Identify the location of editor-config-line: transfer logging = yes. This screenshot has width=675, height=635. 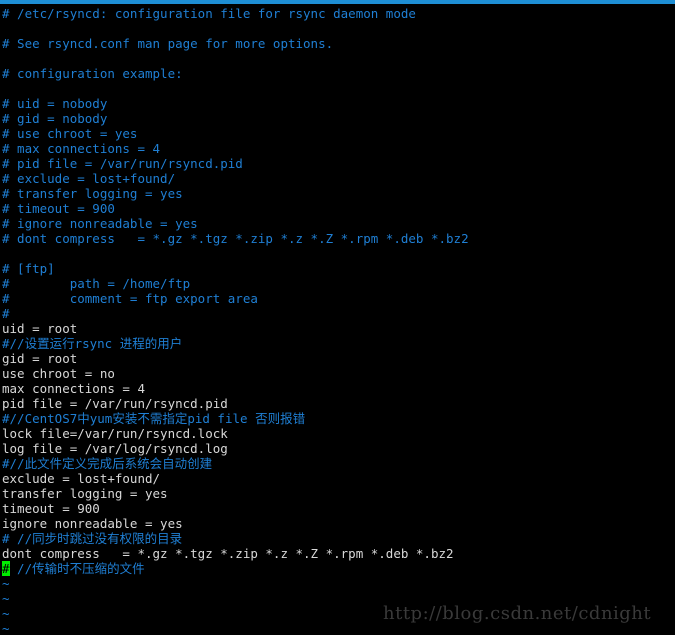
(338, 493).